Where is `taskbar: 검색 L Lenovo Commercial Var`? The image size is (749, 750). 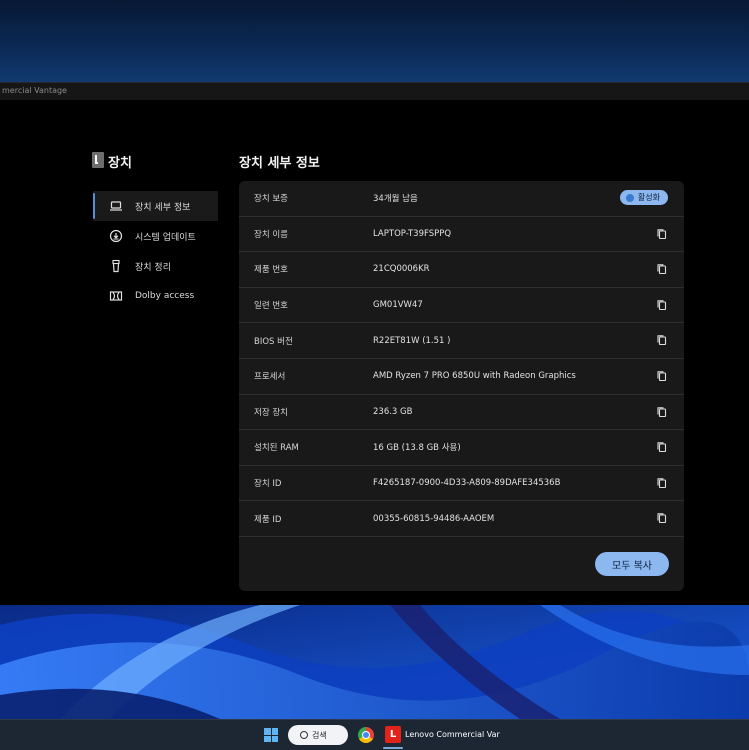 taskbar: 검색 L Lenovo Commercial Var is located at coordinates (374, 734).